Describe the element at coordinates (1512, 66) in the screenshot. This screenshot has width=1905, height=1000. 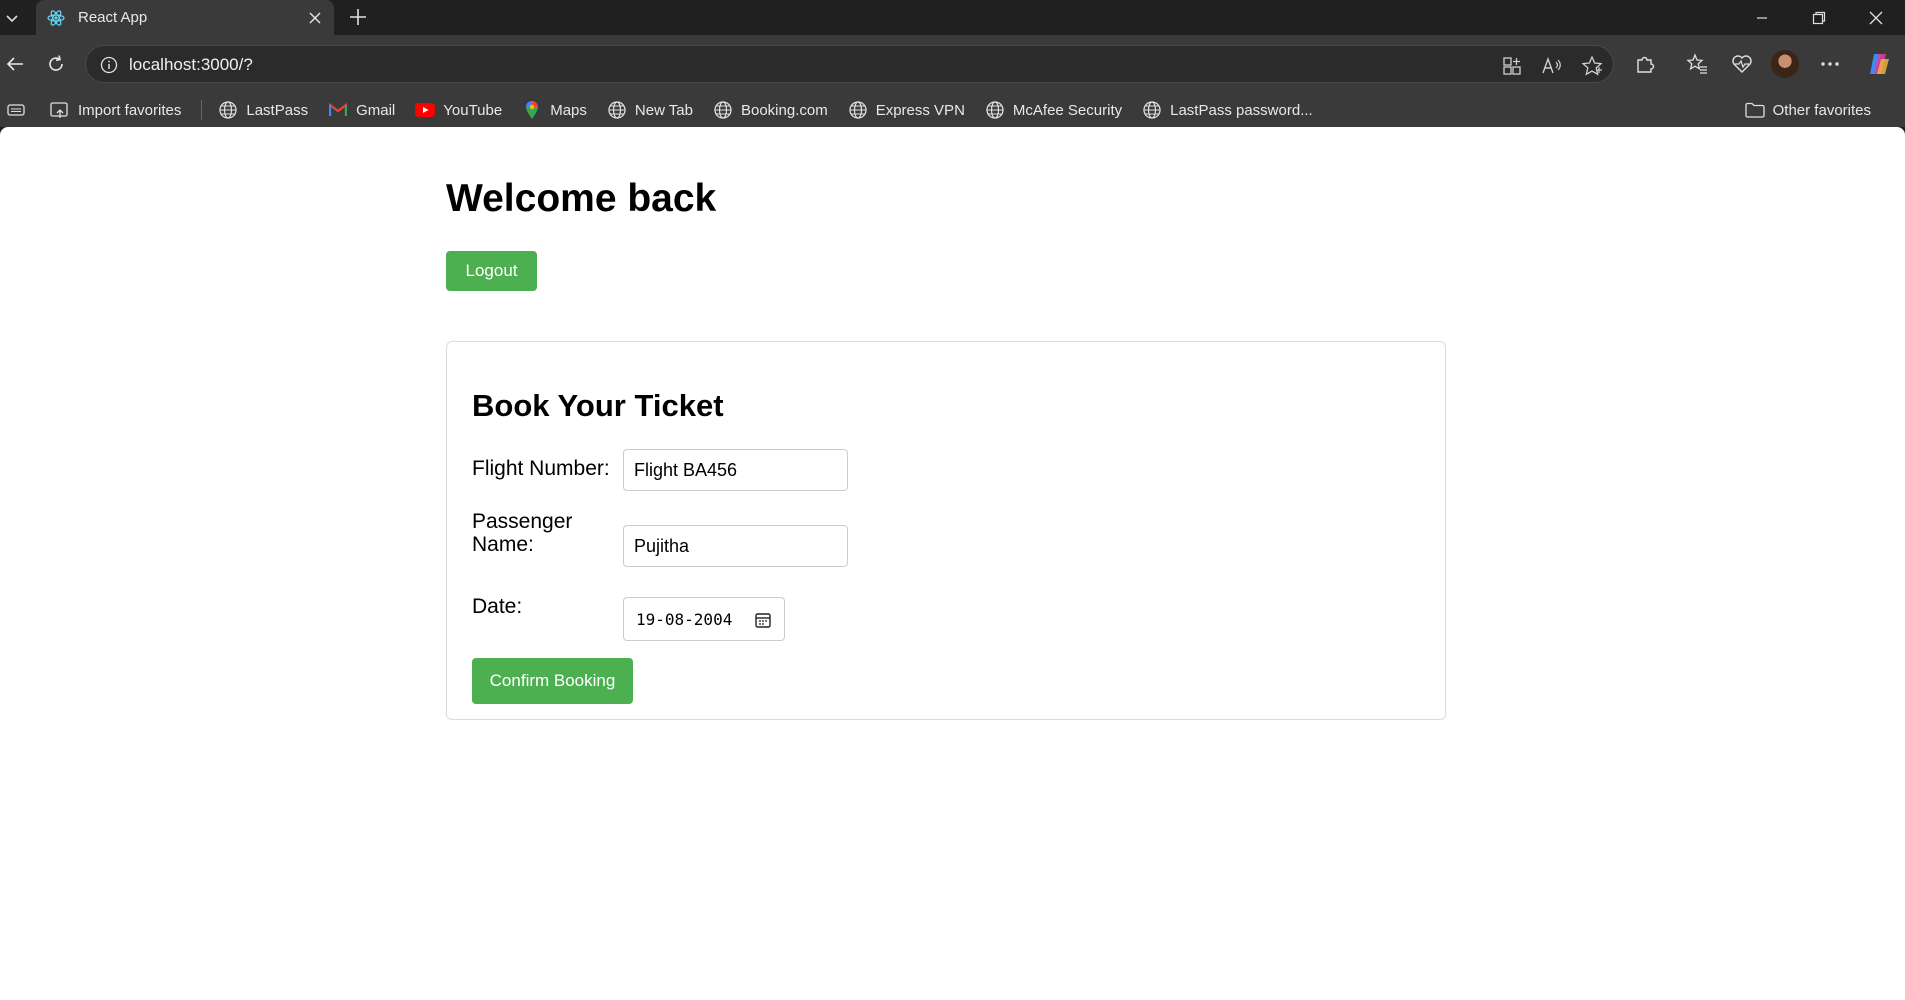
I see `app-available-icon` at that location.